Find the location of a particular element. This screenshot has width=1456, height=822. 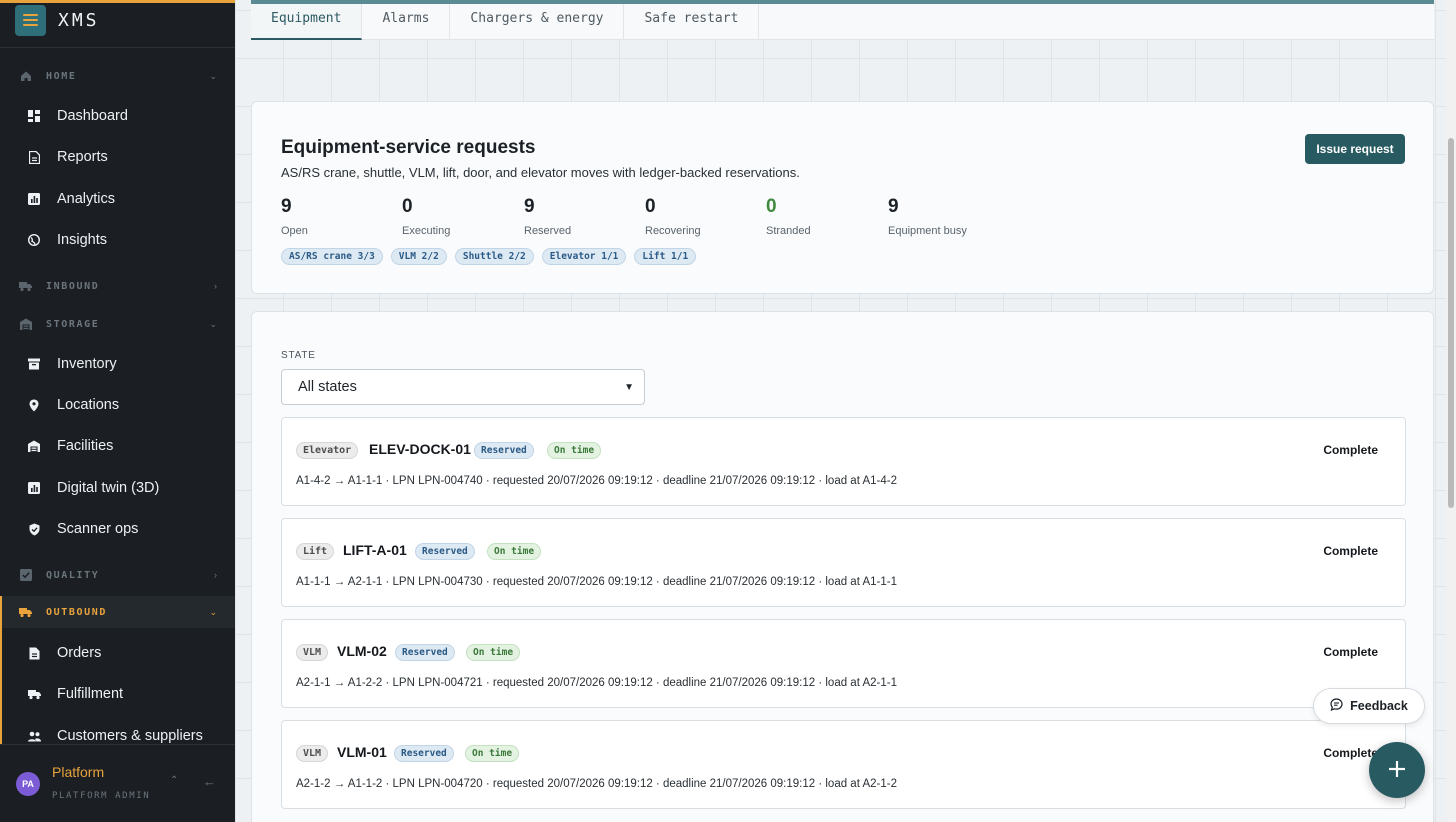

sidebar-item-analytics: Analytics is located at coordinates (117, 199).